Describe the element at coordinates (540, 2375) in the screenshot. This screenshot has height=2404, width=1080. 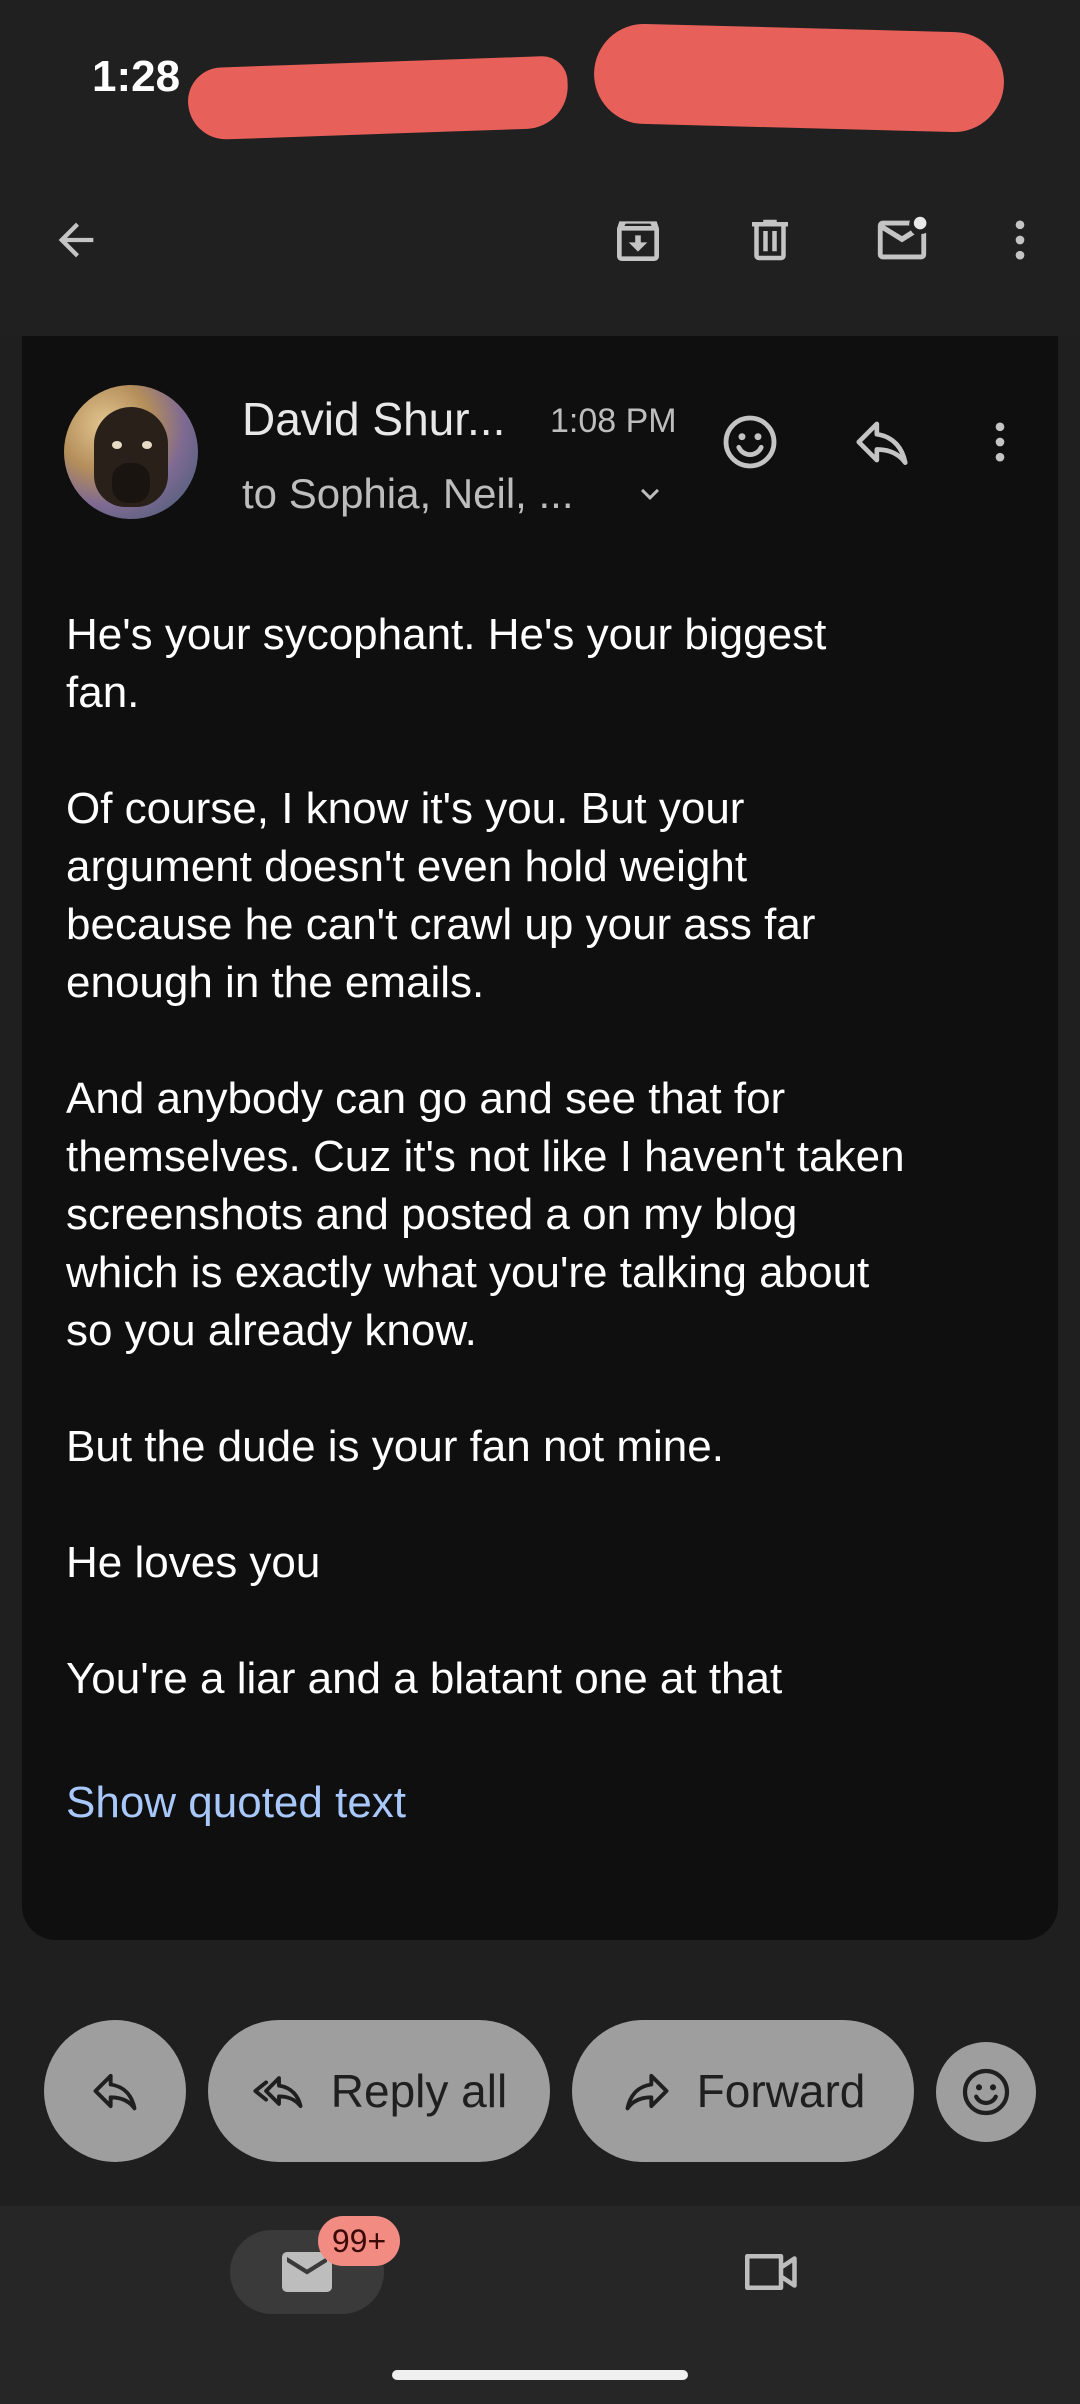
I see `home-indicator` at that location.